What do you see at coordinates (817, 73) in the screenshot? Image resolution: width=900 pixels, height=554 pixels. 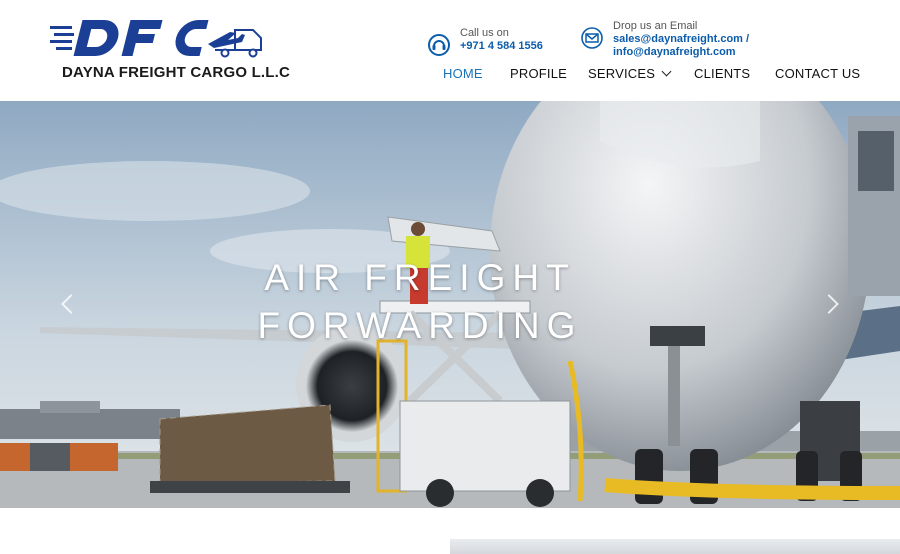 I see `nav-contact-us: CONTACT US` at bounding box center [817, 73].